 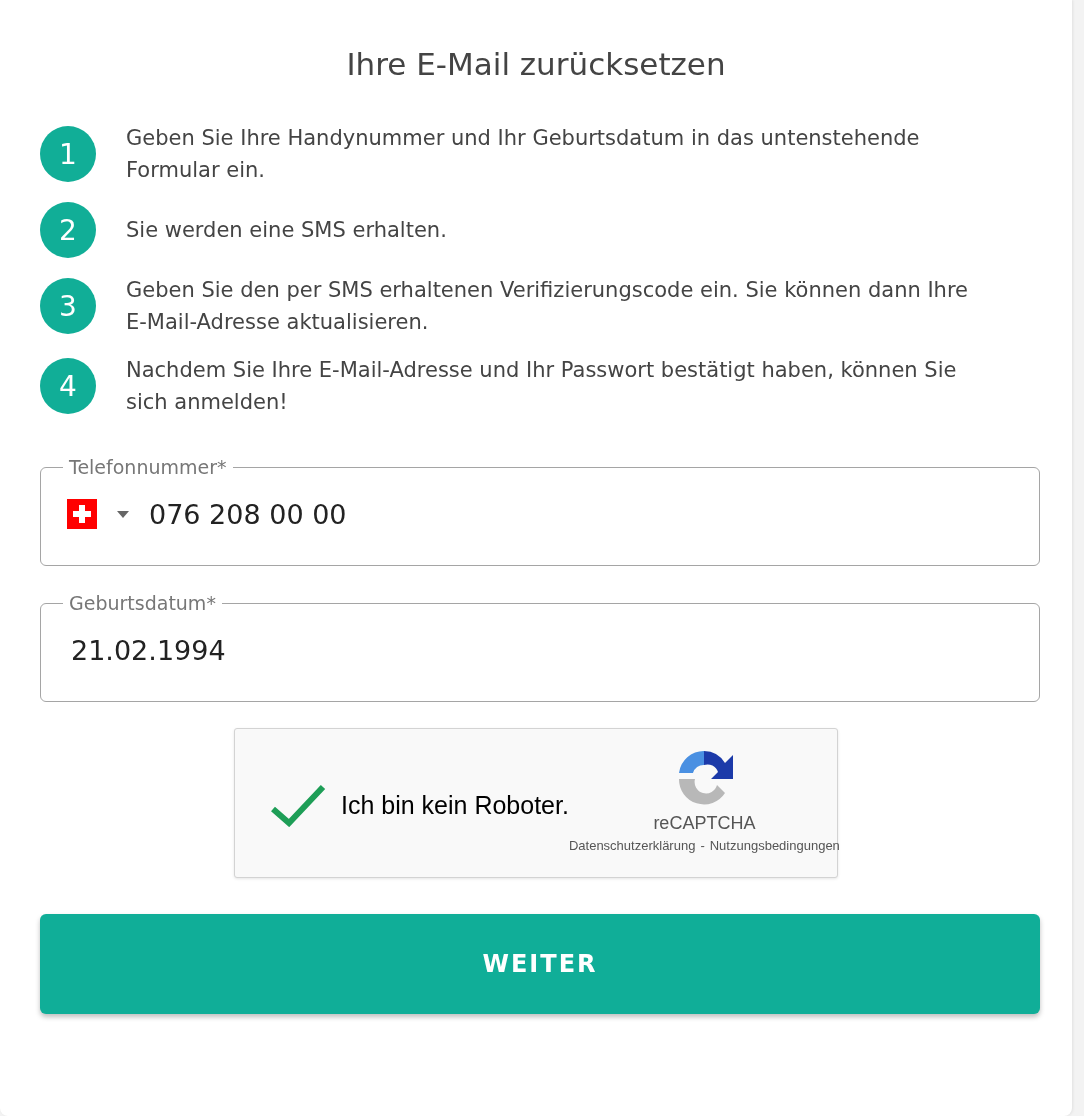 What do you see at coordinates (774, 845) in the screenshot?
I see `terms-link: Nutzungsbedingungen` at bounding box center [774, 845].